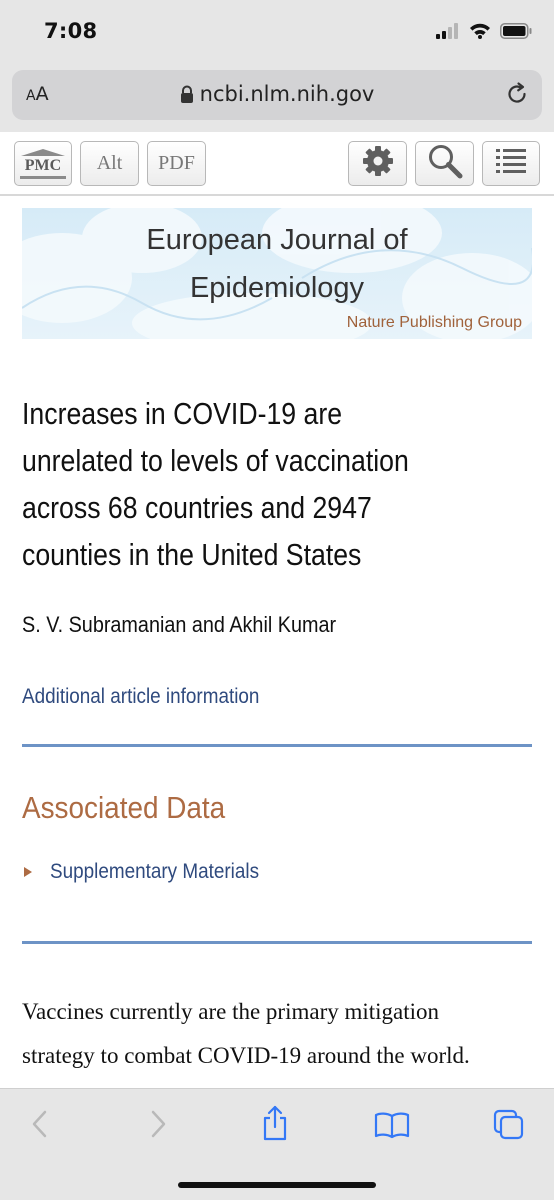 The height and width of the screenshot is (1200, 554). I want to click on status-bar: 7:08, so click(277, 33).